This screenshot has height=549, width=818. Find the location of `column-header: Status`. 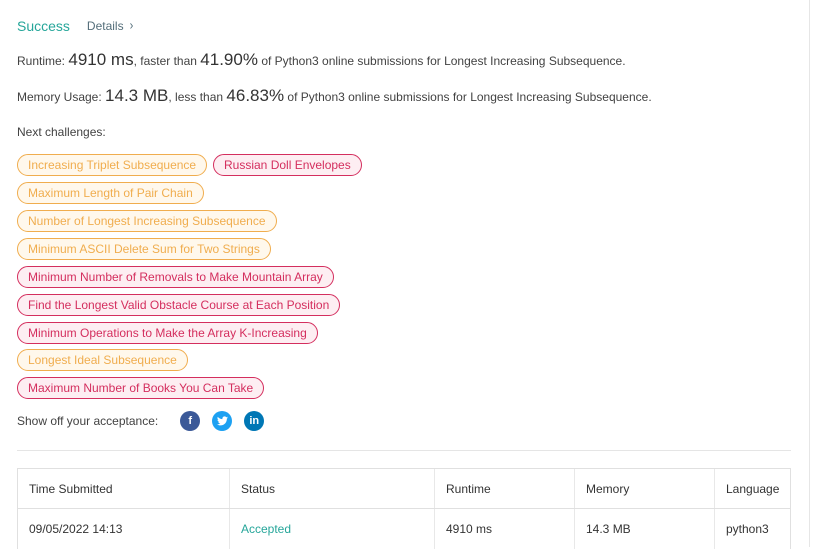

column-header: Status is located at coordinates (332, 488).